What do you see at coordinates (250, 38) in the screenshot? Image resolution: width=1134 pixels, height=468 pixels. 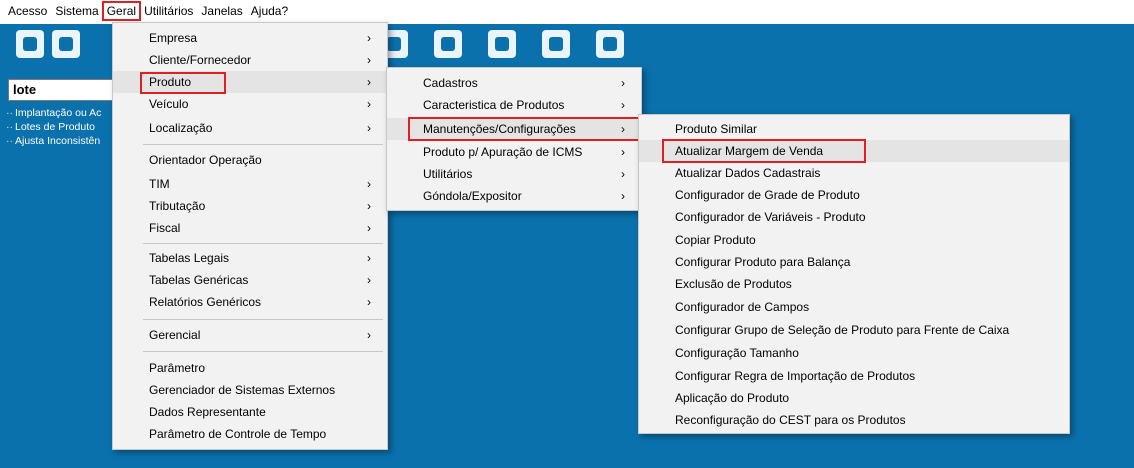 I see `menu-item-empresa: Empresa ›` at bounding box center [250, 38].